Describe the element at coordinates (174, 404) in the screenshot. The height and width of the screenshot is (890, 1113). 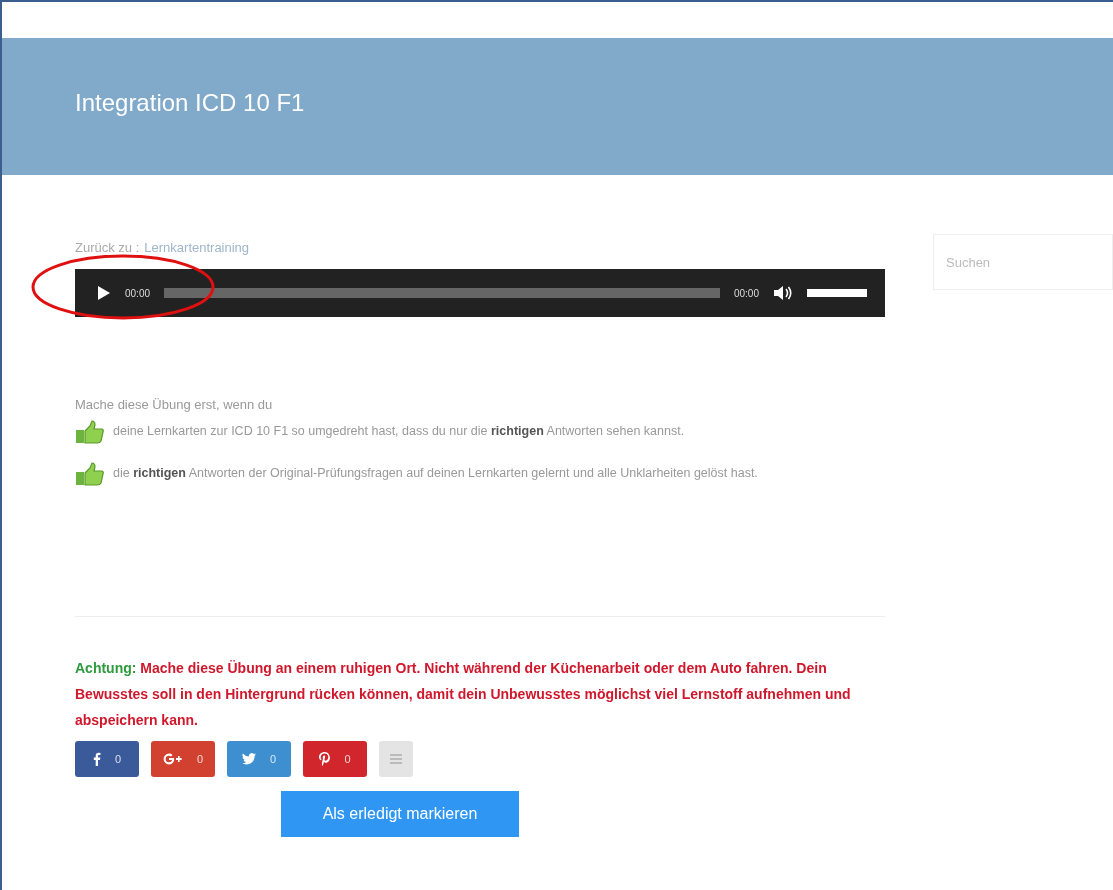
I see `intro-text: Mache diese Übung erst, wenn du` at that location.